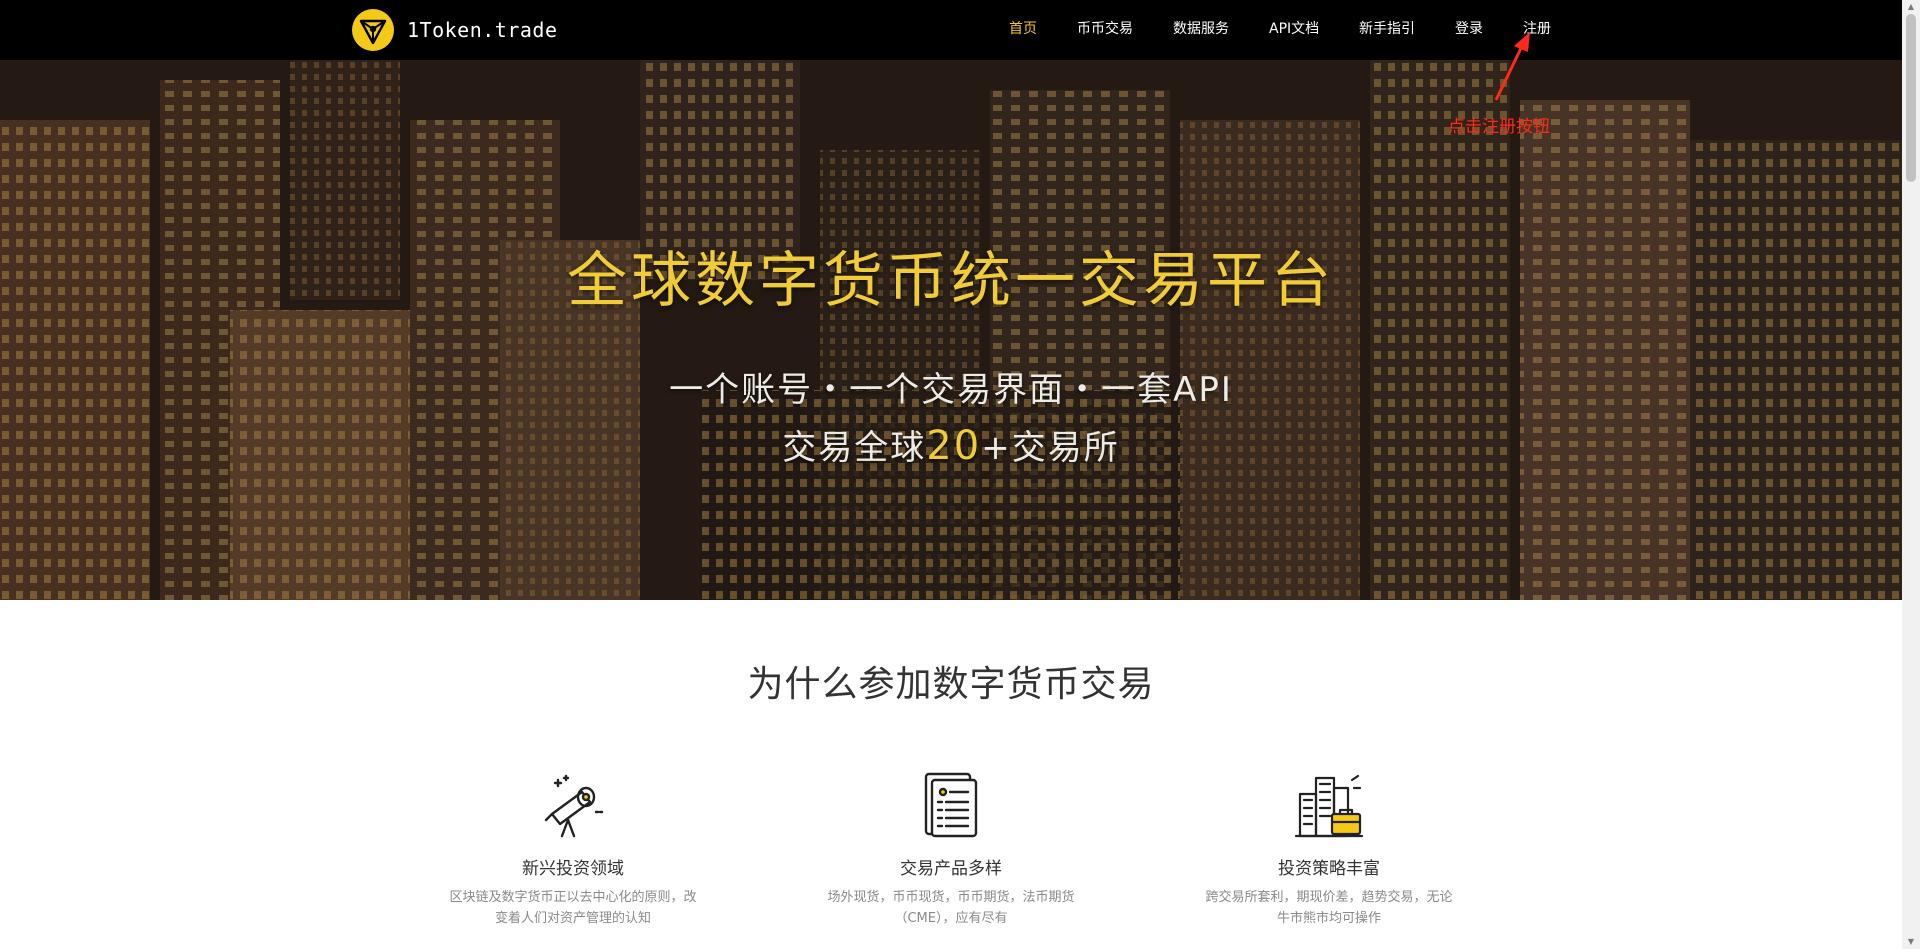 The image size is (1920, 949). I want to click on hero-subtitle-line1: 一个账号・一个交易界面・一套API, so click(951, 390).